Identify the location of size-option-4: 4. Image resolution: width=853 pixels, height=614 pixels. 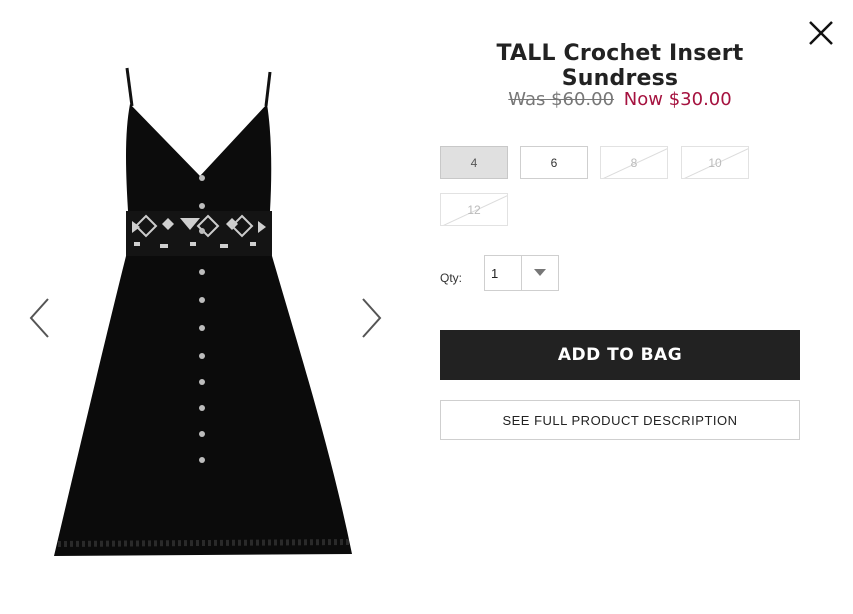
(474, 162).